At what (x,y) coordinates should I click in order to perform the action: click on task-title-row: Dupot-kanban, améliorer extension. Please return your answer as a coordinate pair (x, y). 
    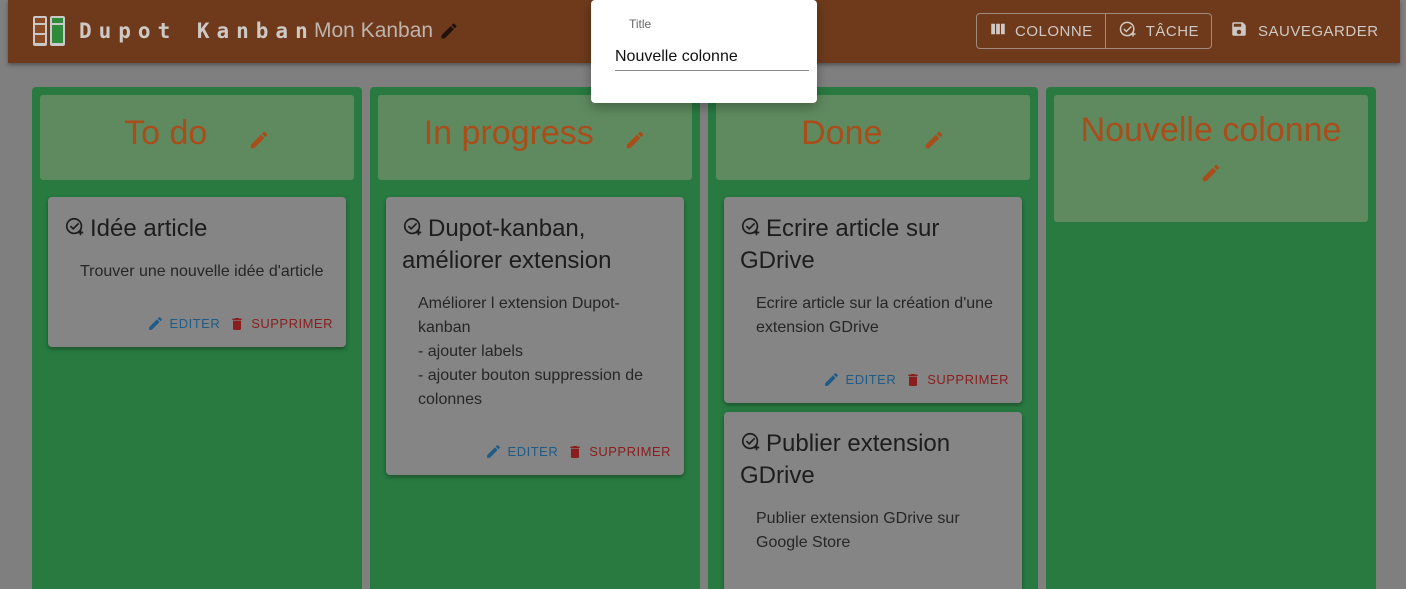
    Looking at the image, I should click on (537, 245).